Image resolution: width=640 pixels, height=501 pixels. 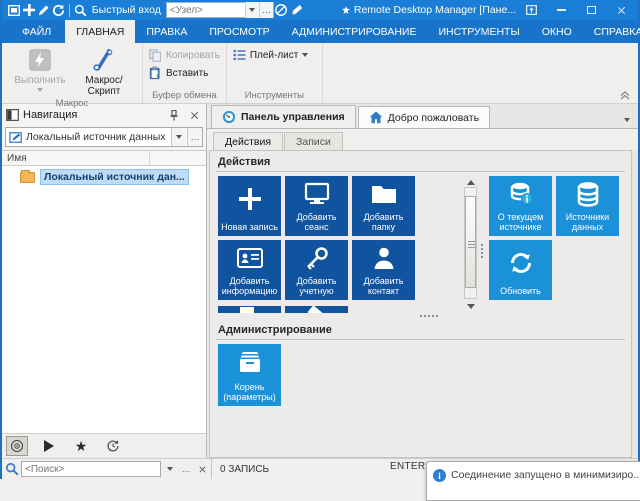 What do you see at coordinates (627, 119) in the screenshot?
I see `tab-list-dropdown` at bounding box center [627, 119].